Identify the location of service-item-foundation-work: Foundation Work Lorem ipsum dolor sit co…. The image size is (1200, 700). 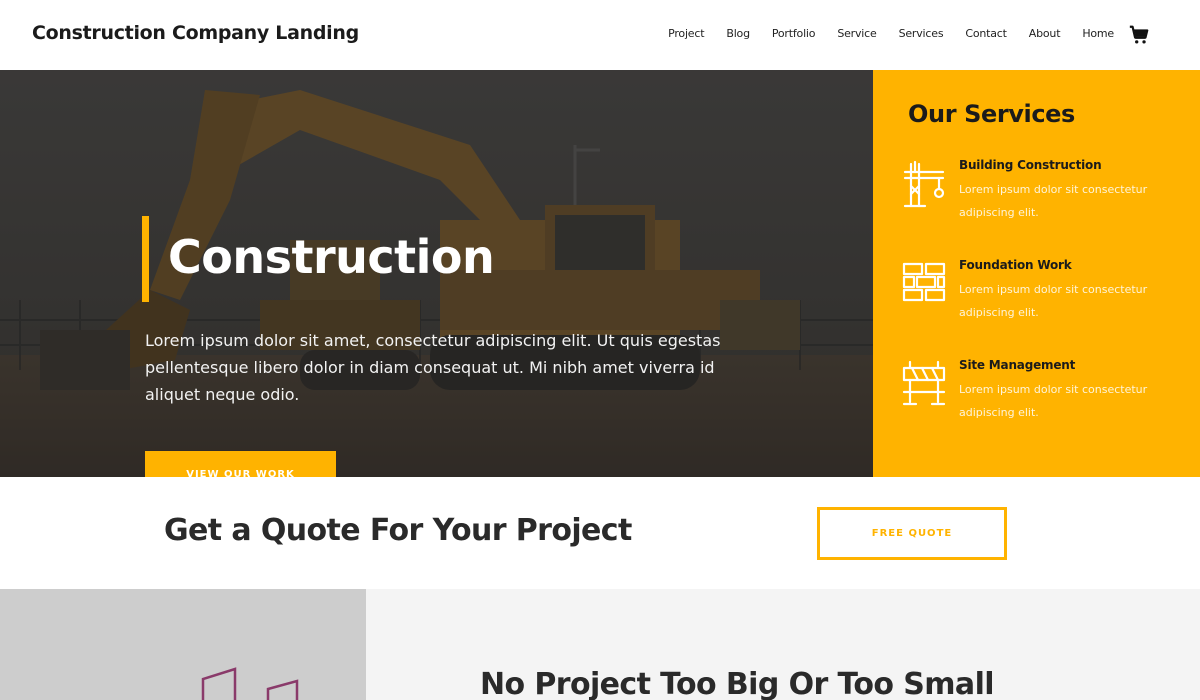
(1046, 298).